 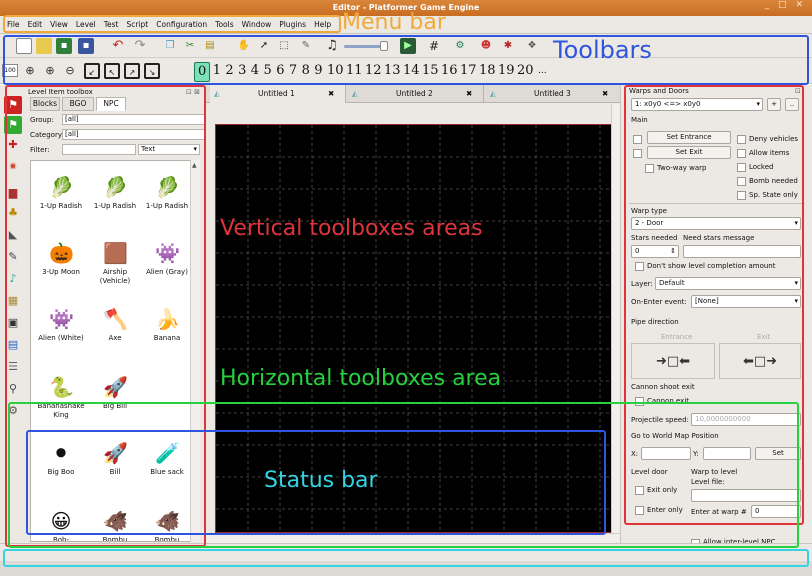 What do you see at coordinates (115, 525) in the screenshot?
I see `npc-item: 🐗 Bombu` at bounding box center [115, 525].